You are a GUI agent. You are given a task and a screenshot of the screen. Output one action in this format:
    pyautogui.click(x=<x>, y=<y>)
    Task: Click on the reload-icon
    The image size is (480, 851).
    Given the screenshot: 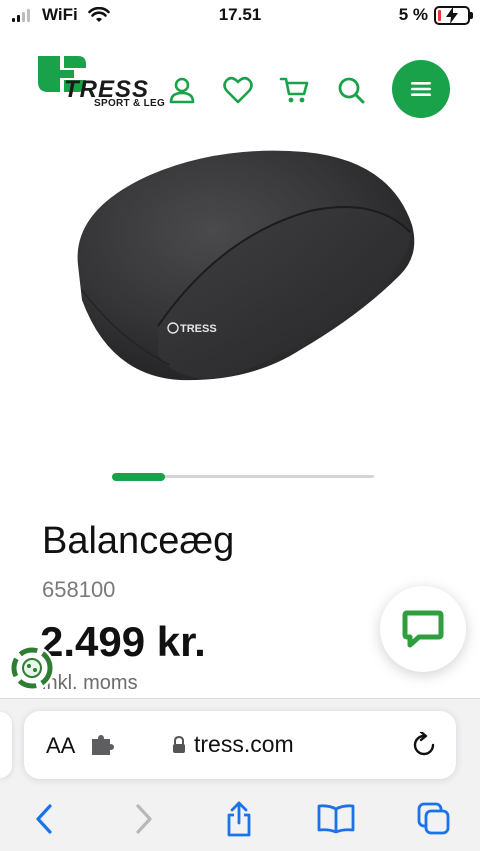 What is the action you would take?
    pyautogui.click(x=424, y=746)
    